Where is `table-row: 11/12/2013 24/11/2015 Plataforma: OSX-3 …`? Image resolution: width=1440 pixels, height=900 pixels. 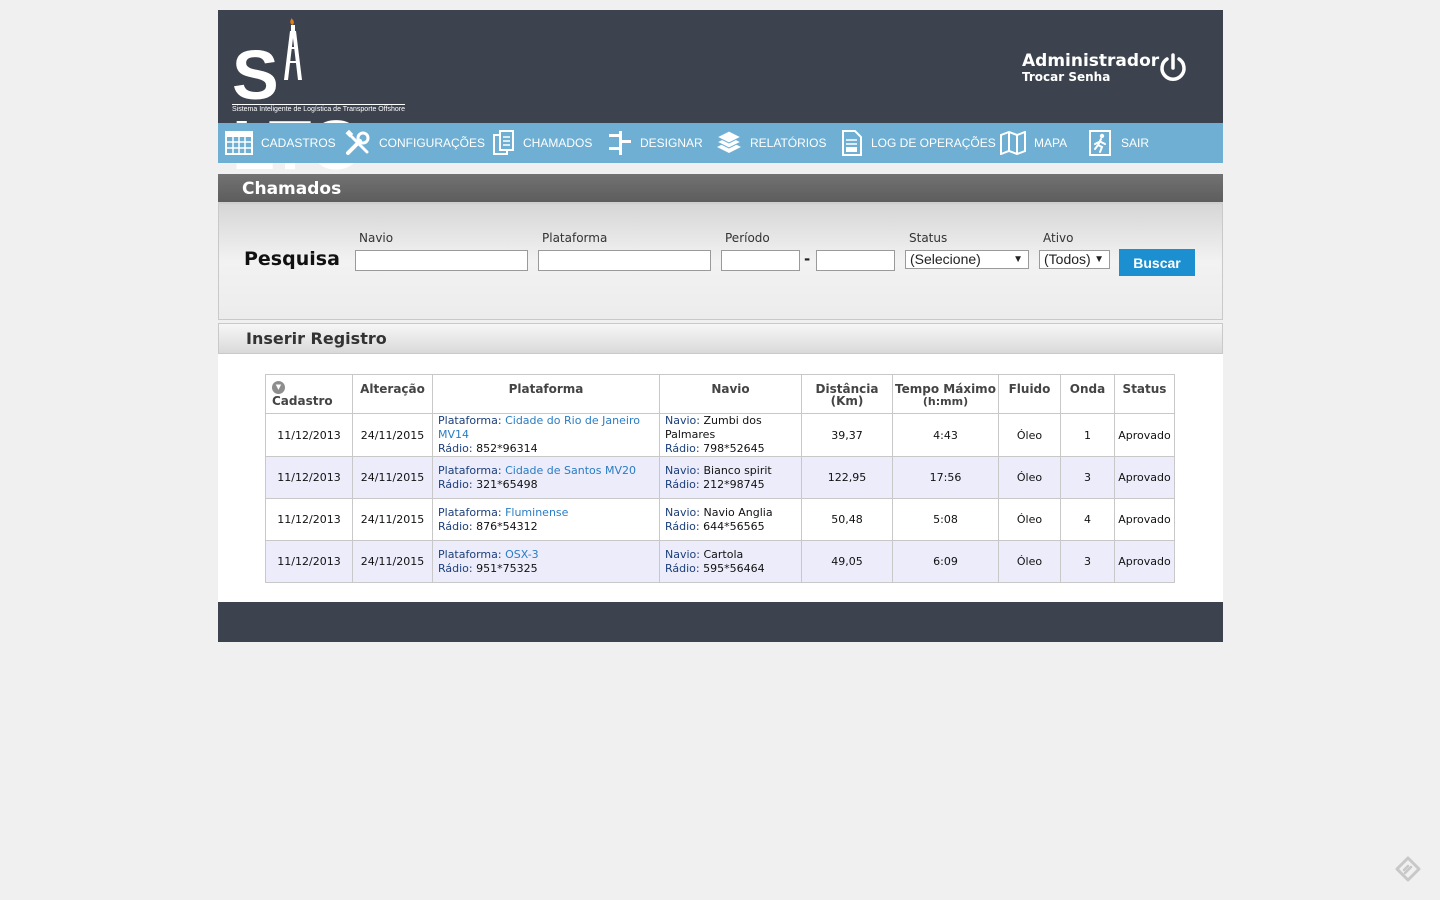
table-row: 11/12/2013 24/11/2015 Plataforma: OSX-3 … is located at coordinates (720, 561).